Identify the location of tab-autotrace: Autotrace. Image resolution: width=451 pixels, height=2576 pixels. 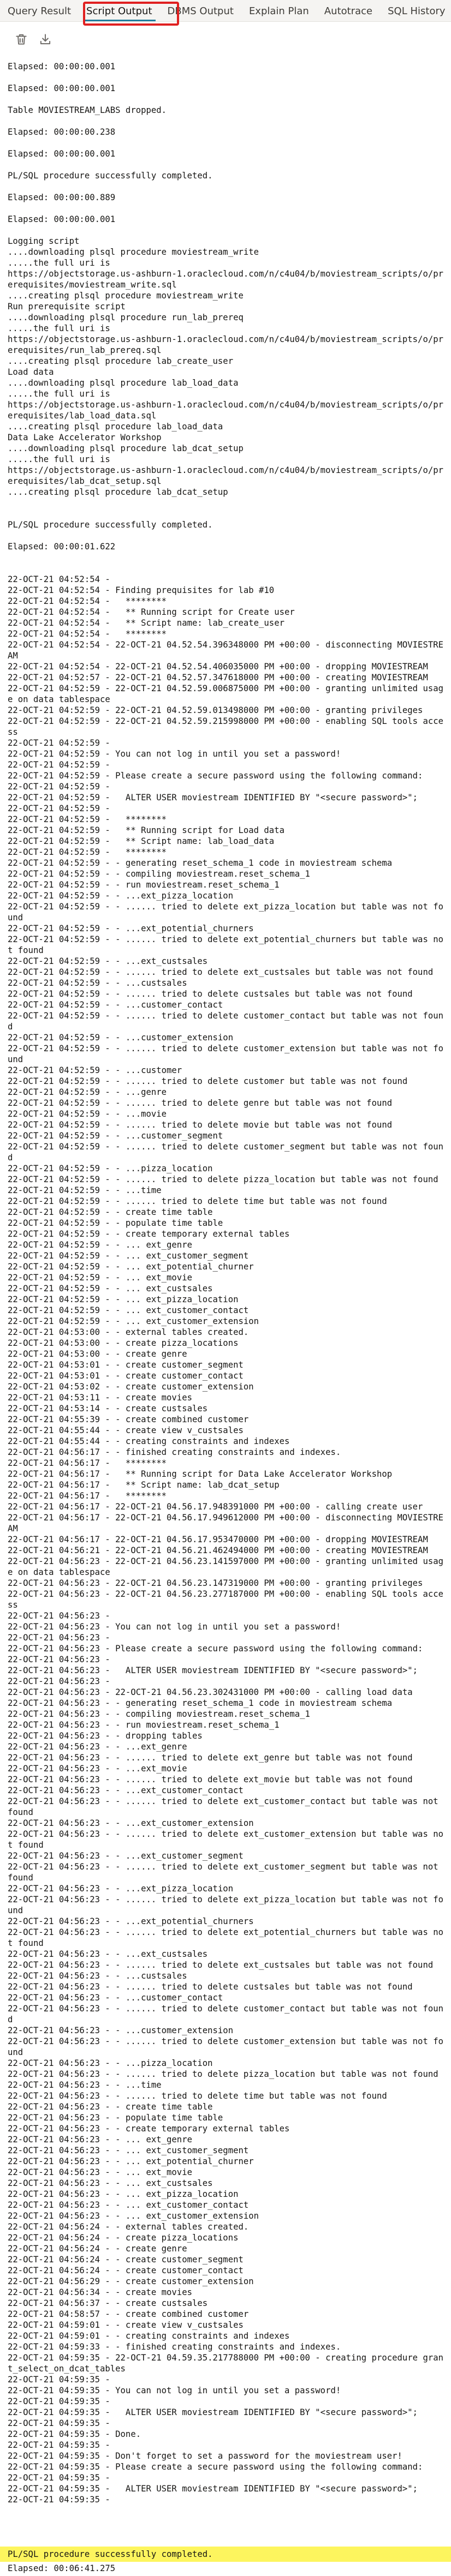
(348, 11).